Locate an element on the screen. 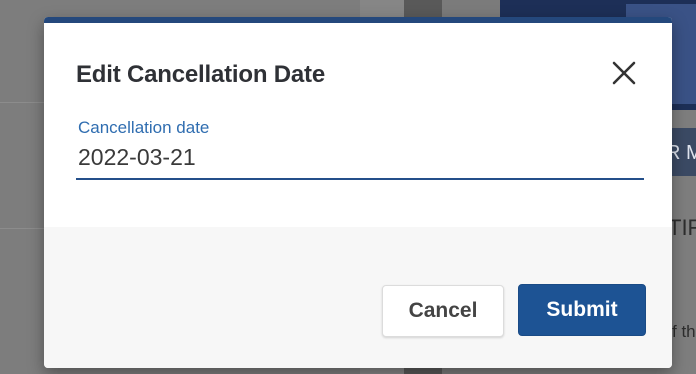 This screenshot has width=696, height=374. background-text: f th is located at coordinates (684, 331).